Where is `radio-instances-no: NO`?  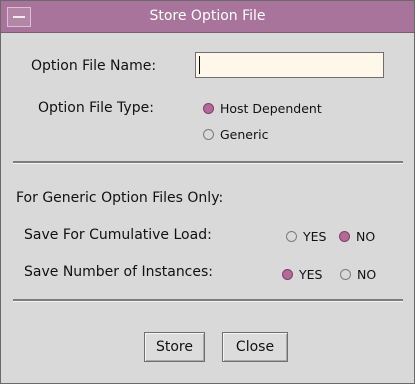
radio-instances-no: NO is located at coordinates (358, 274).